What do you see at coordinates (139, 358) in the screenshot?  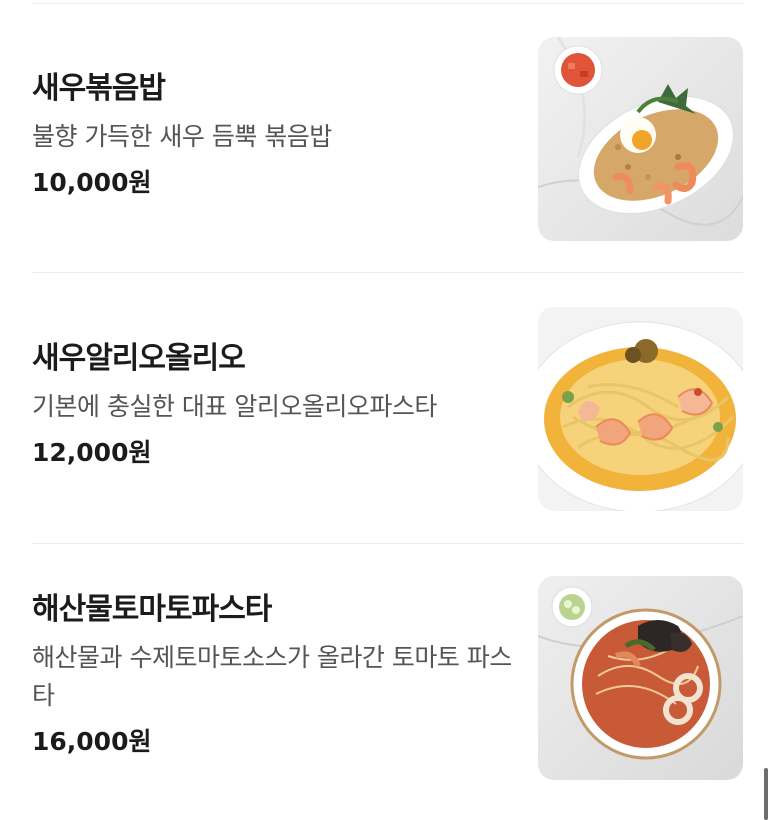 I see `menu-item-name: 새우알리오올리오` at bounding box center [139, 358].